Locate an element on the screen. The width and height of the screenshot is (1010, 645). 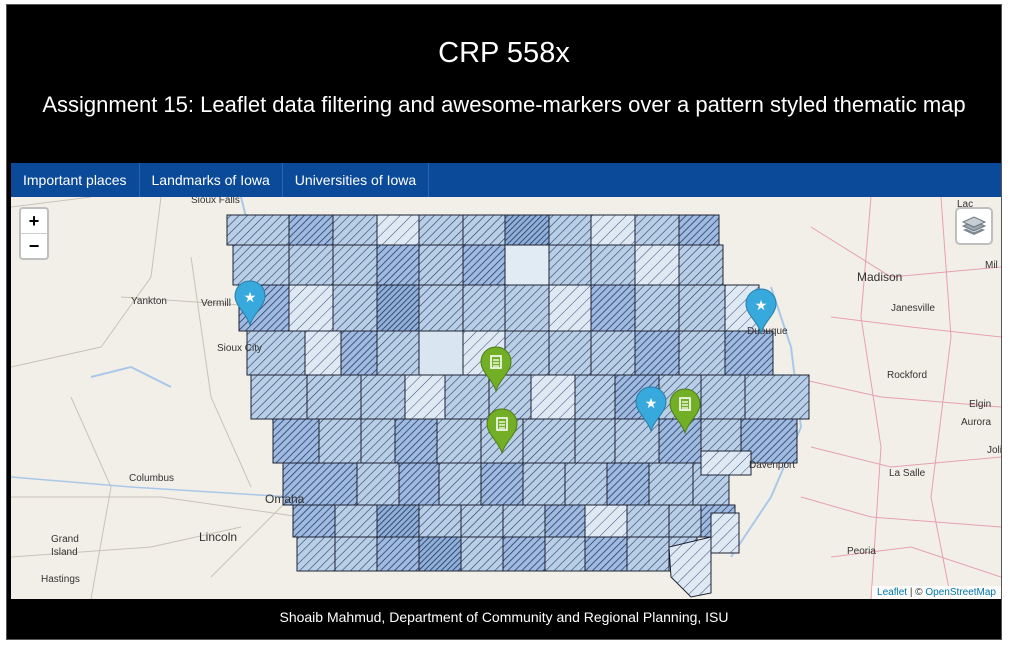
map-label: Peoria is located at coordinates (861, 551).